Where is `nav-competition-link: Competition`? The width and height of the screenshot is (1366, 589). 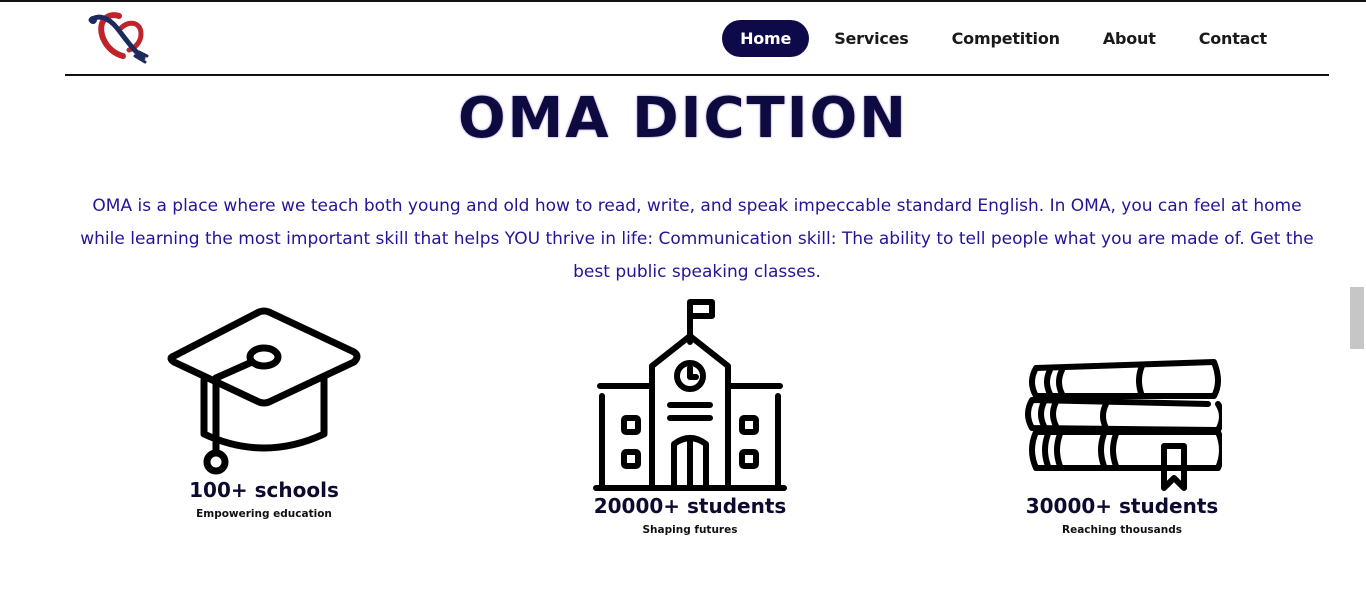 nav-competition-link: Competition is located at coordinates (1006, 38).